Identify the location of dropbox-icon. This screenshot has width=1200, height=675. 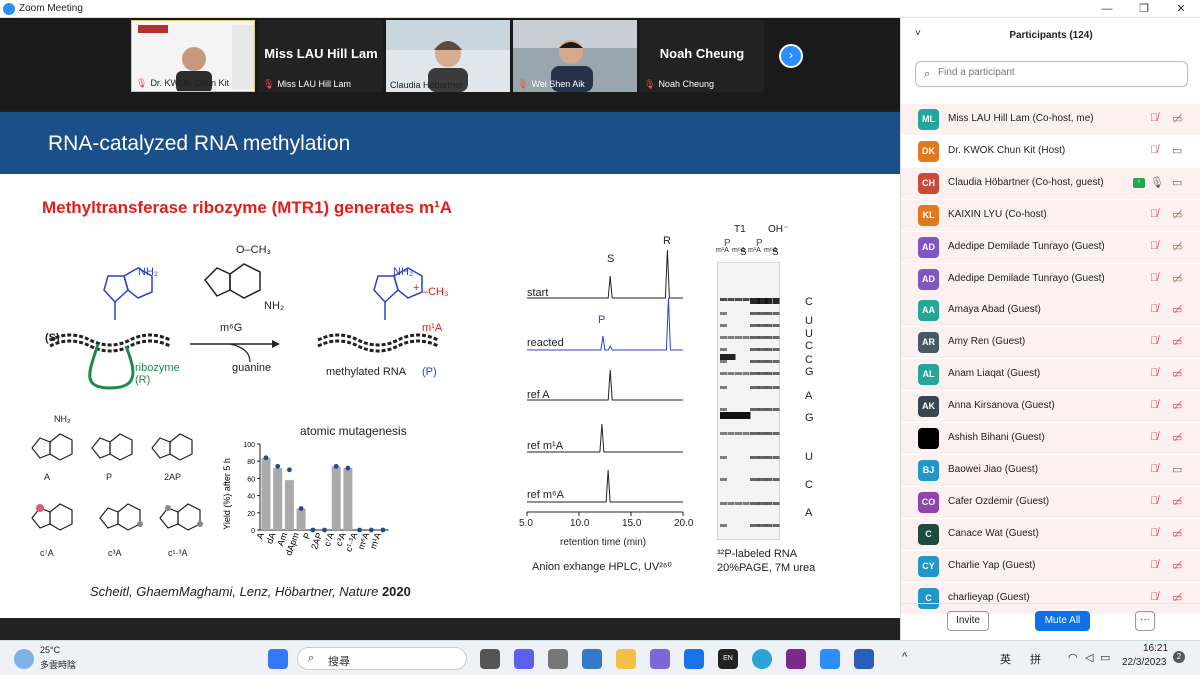
(694, 659).